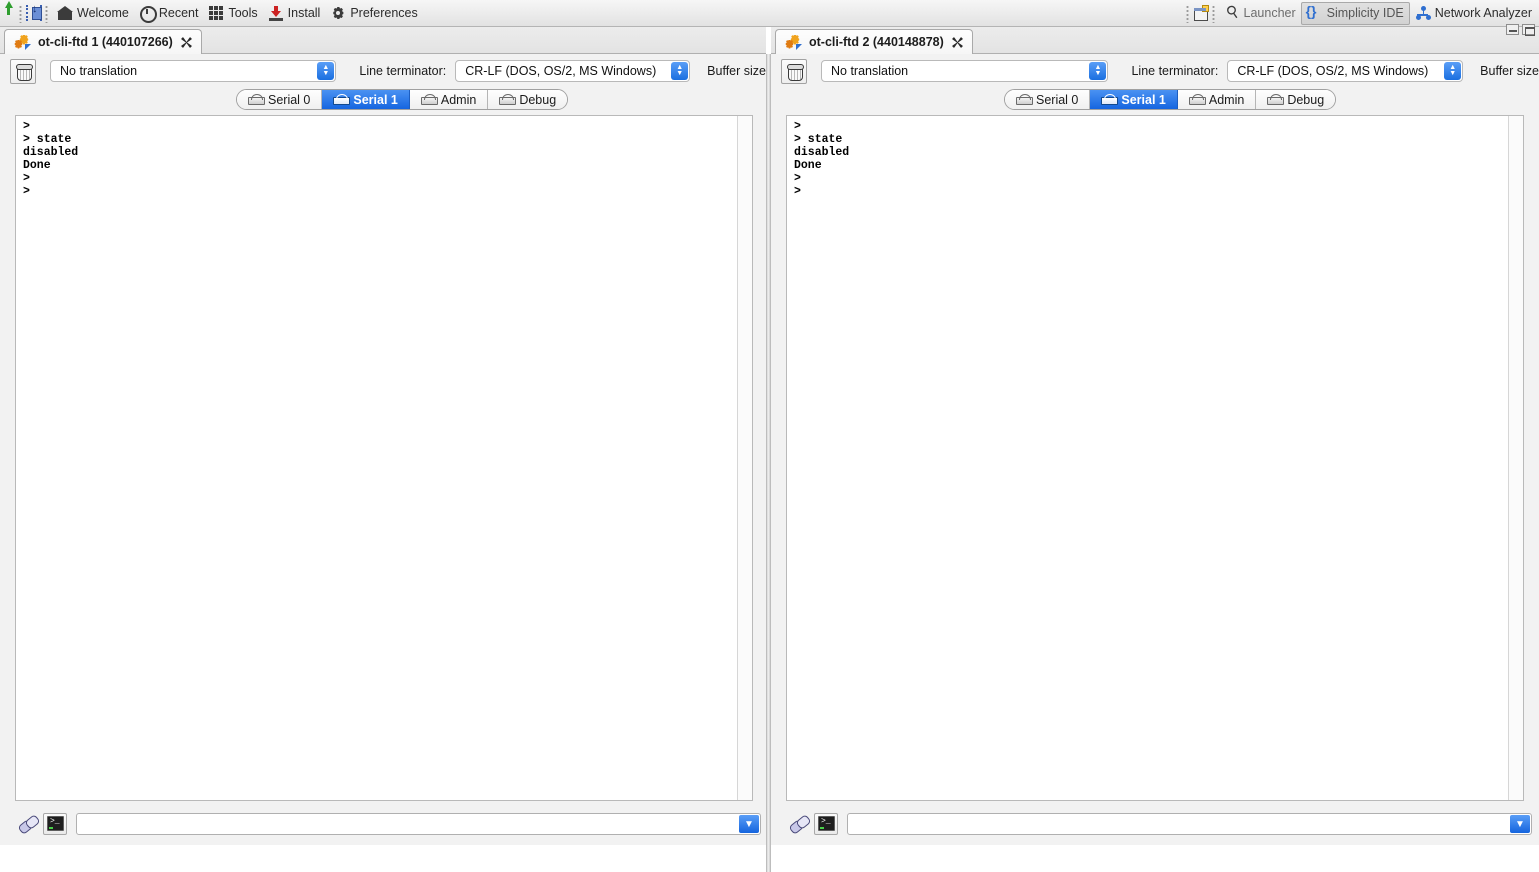  I want to click on perspective-label-network-analyzer: Network Analyzer, so click(1483, 13).